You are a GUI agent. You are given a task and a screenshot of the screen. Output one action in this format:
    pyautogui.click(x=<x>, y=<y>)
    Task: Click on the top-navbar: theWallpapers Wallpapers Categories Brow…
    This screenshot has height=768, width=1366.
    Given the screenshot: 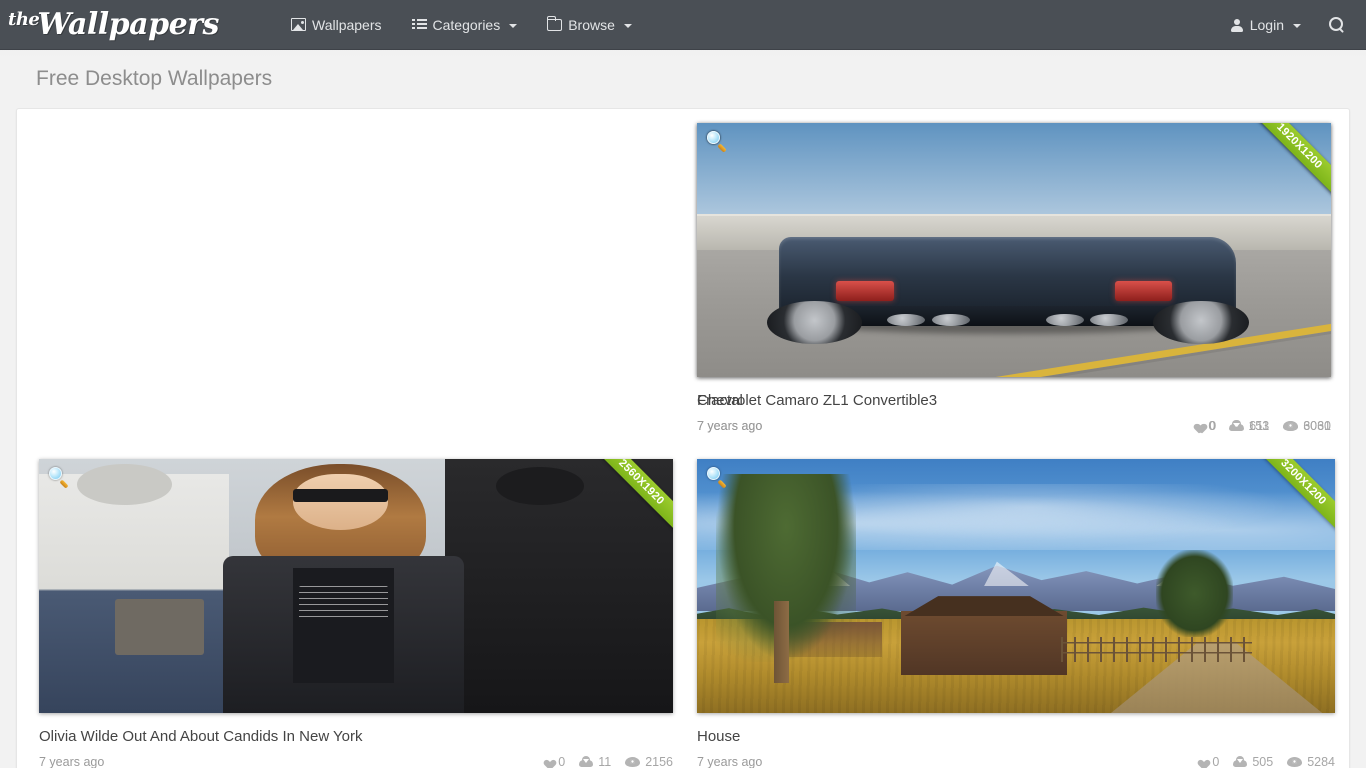 What is the action you would take?
    pyautogui.click(x=683, y=25)
    